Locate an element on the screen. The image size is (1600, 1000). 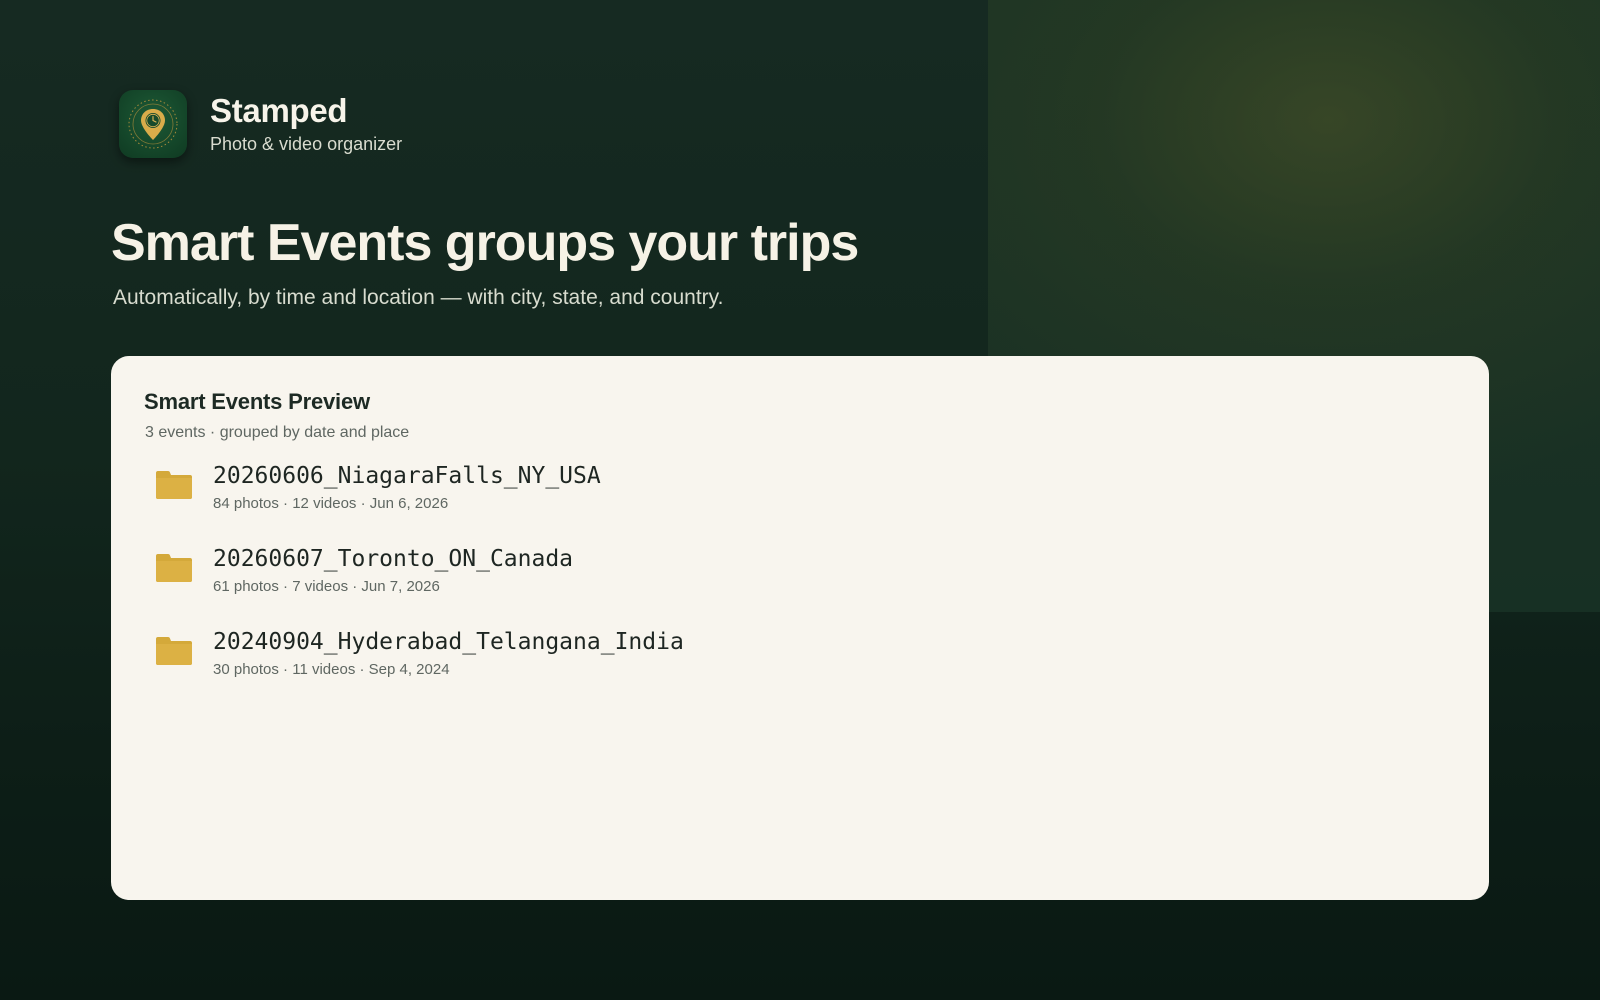
app-name: Stamped is located at coordinates (279, 110).